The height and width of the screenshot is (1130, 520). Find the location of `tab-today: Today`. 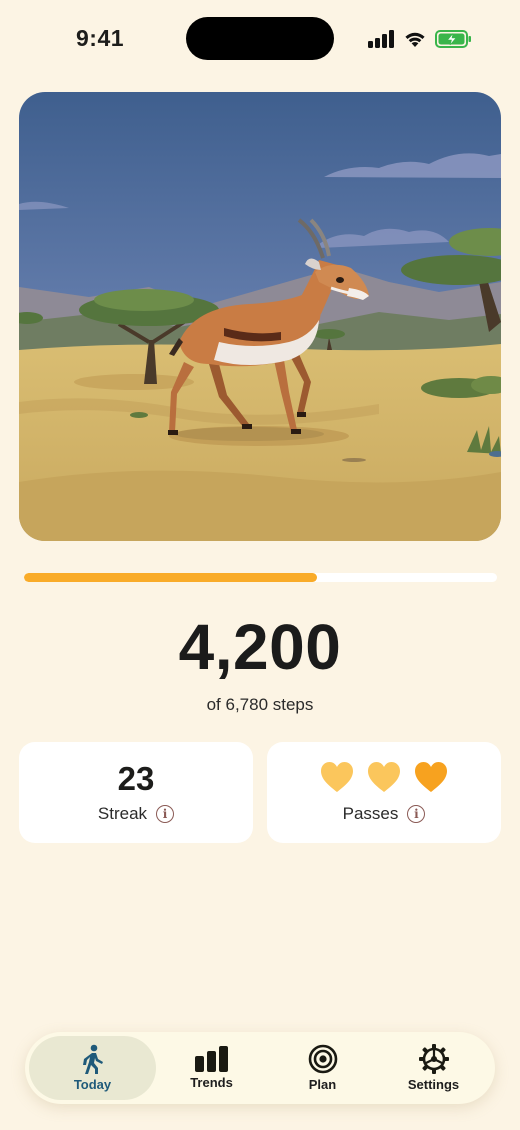

tab-today: Today is located at coordinates (92, 1068).